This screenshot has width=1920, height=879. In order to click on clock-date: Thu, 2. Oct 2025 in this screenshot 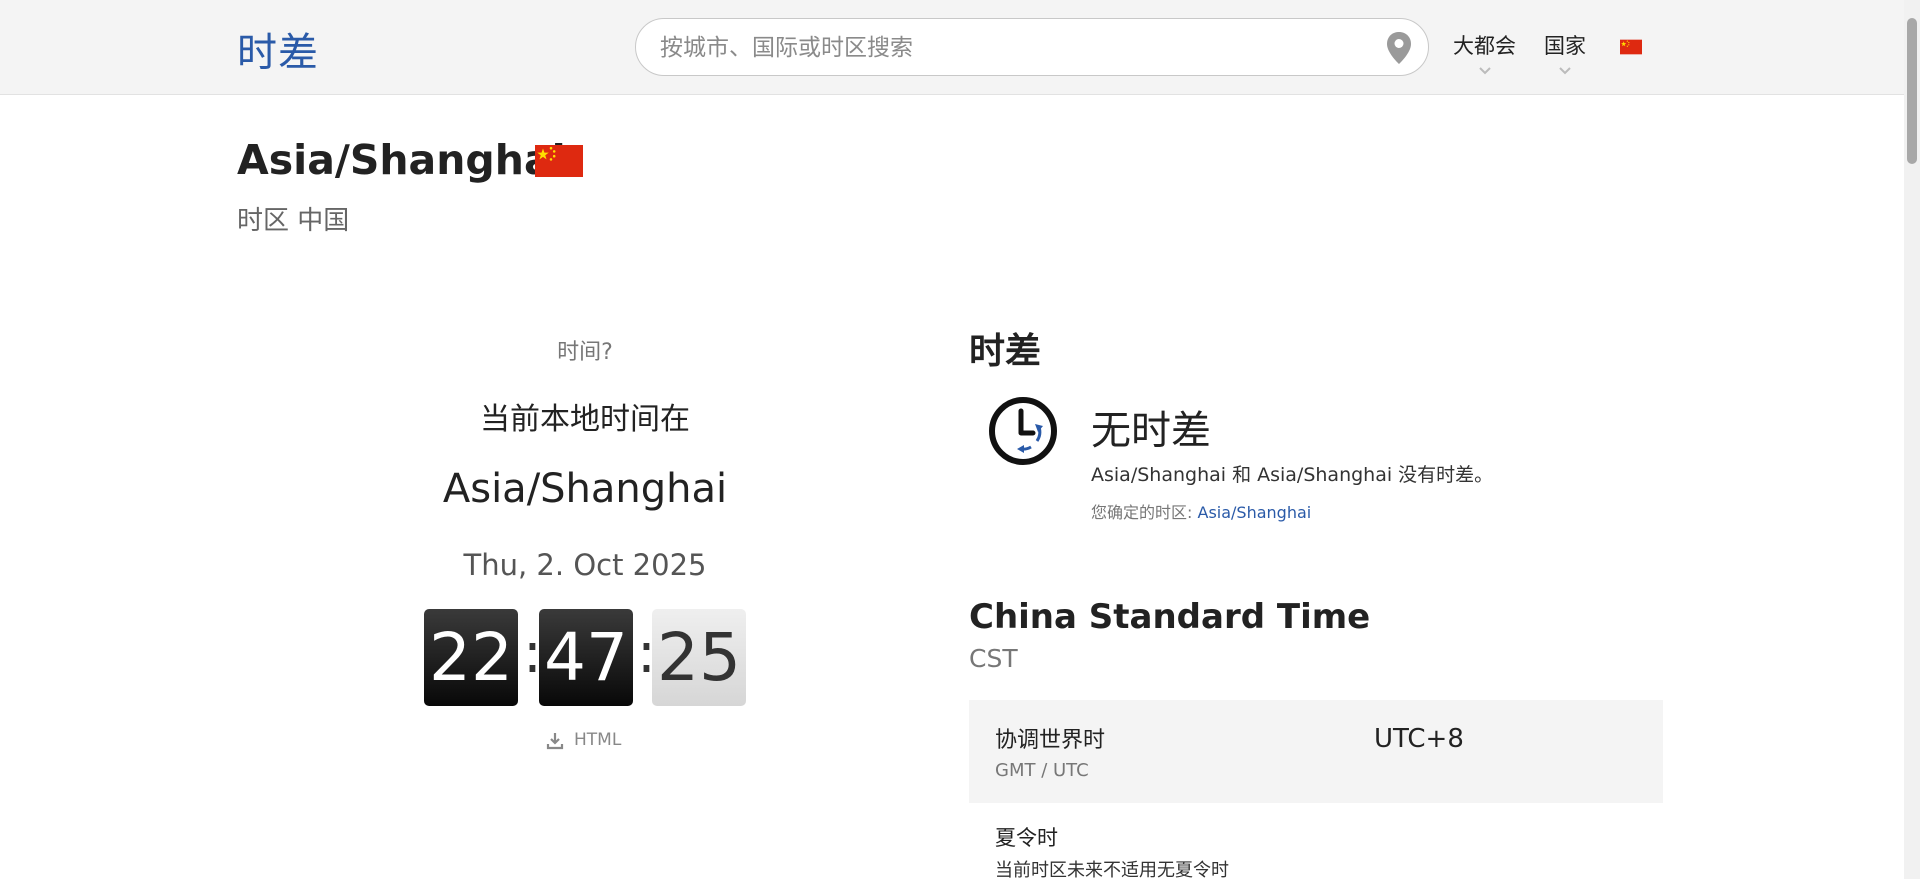, I will do `click(585, 565)`.